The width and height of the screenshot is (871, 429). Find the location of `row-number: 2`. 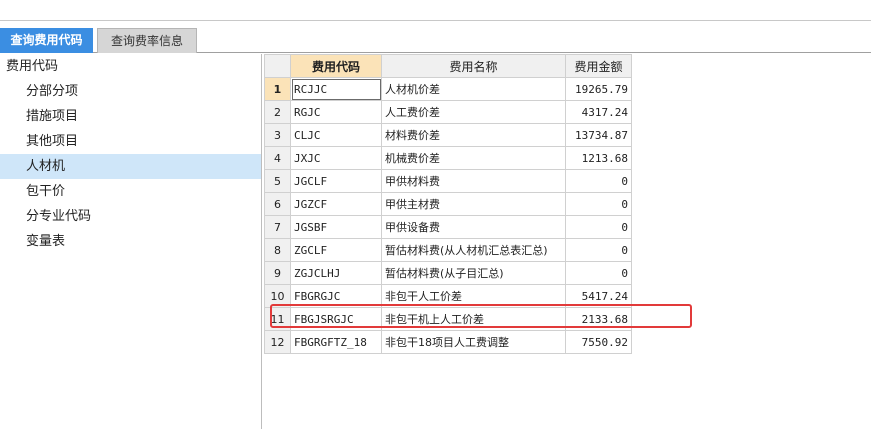

row-number: 2 is located at coordinates (277, 112).